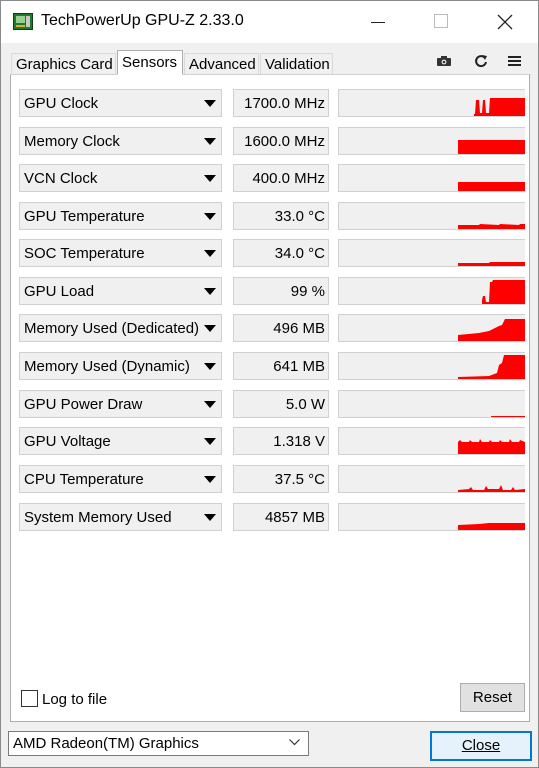 Image resolution: width=539 pixels, height=768 pixels. Describe the element at coordinates (120, 291) in the screenshot. I see `sensor-name-dropdown: GPU Load` at that location.